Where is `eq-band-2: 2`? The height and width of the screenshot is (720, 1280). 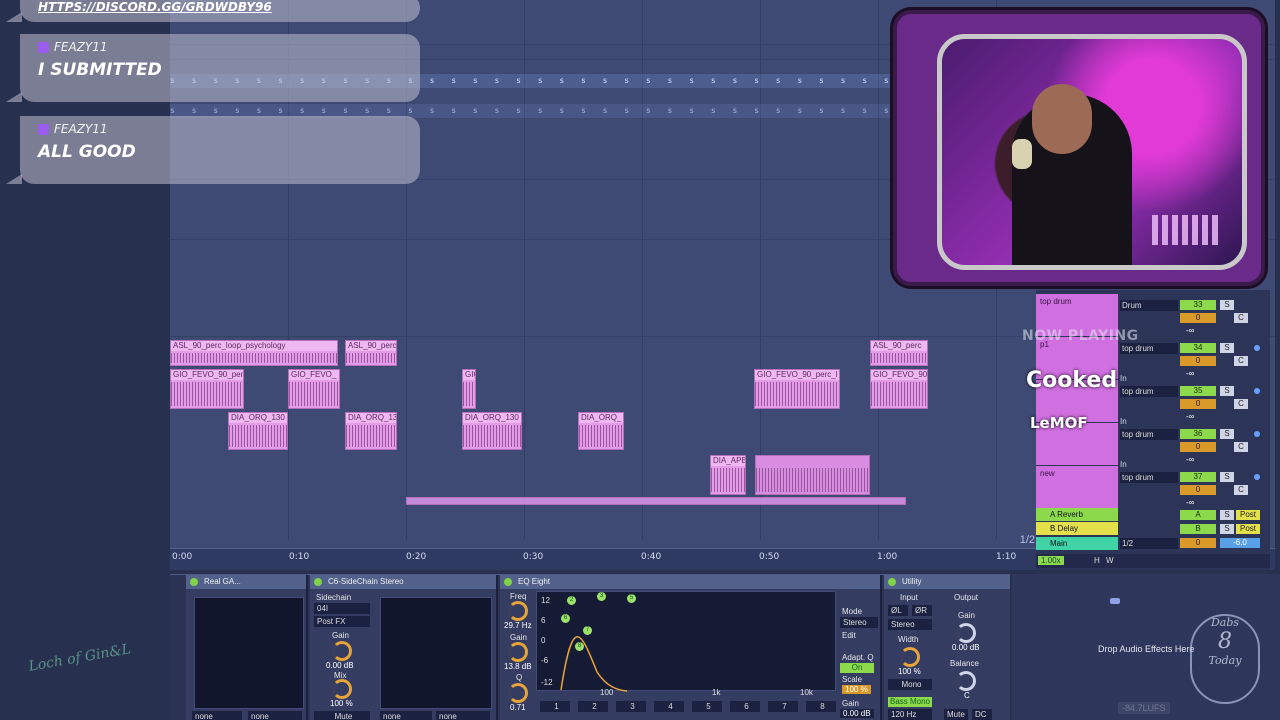 eq-band-2: 2 is located at coordinates (593, 706).